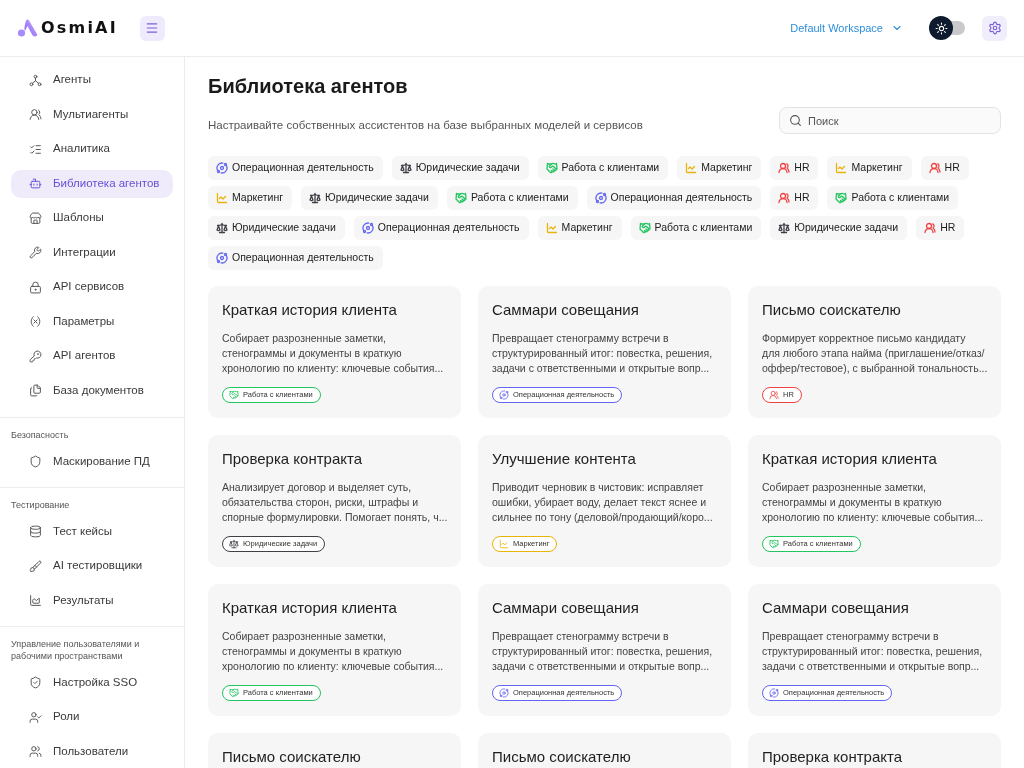  Describe the element at coordinates (92, 356) in the screenshot. I see `nav-item: API агентов` at that location.